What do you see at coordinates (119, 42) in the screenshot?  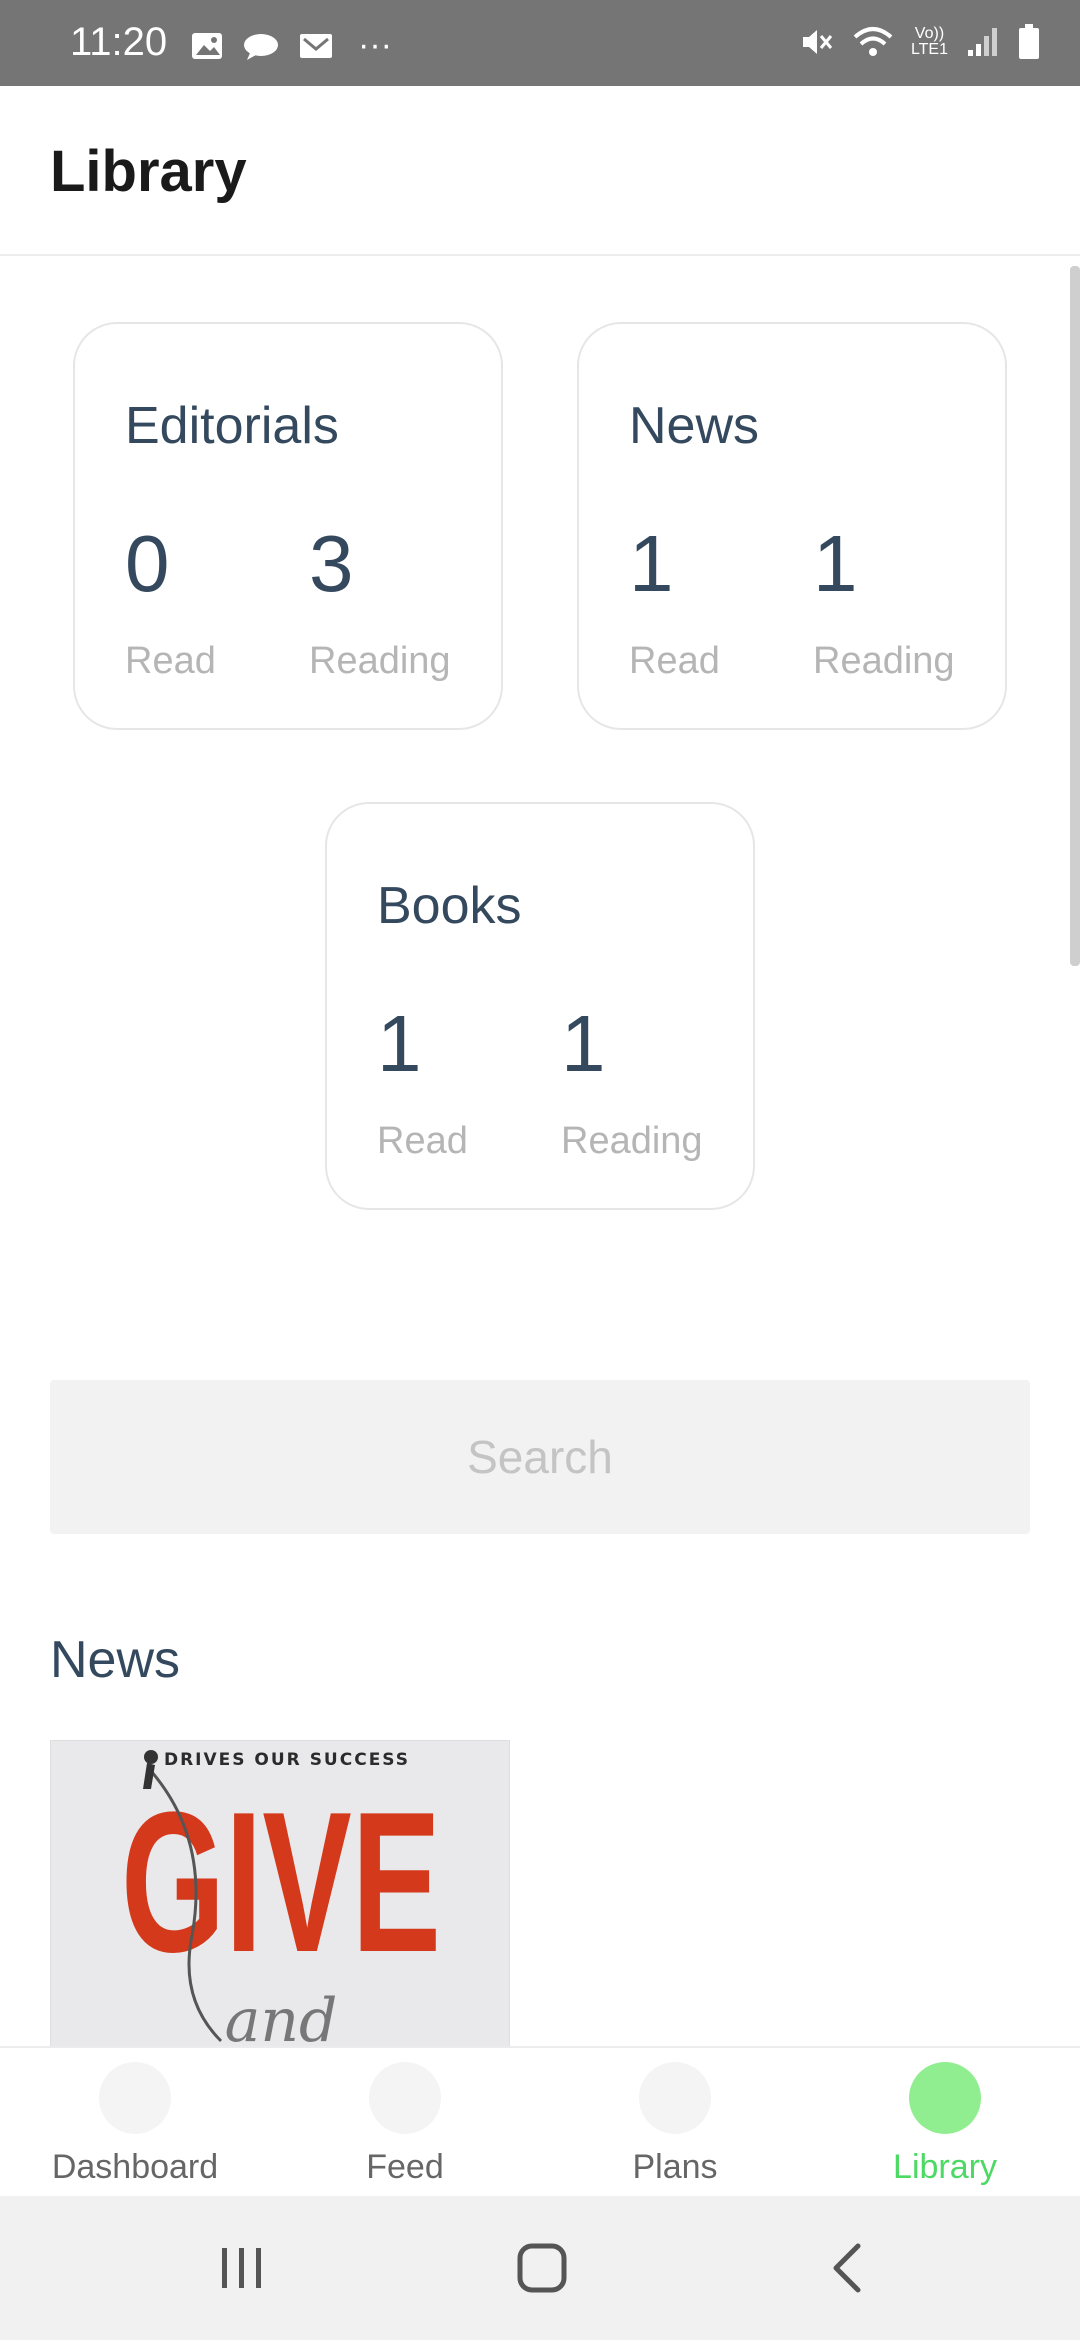 I see `status-time: 11:20` at bounding box center [119, 42].